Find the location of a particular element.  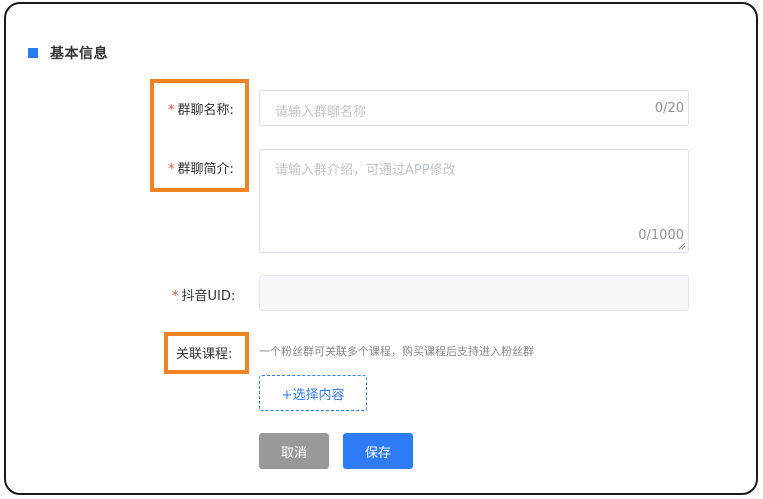

group-name-placeholder: 请输入群聊名称 is located at coordinates (321, 112).